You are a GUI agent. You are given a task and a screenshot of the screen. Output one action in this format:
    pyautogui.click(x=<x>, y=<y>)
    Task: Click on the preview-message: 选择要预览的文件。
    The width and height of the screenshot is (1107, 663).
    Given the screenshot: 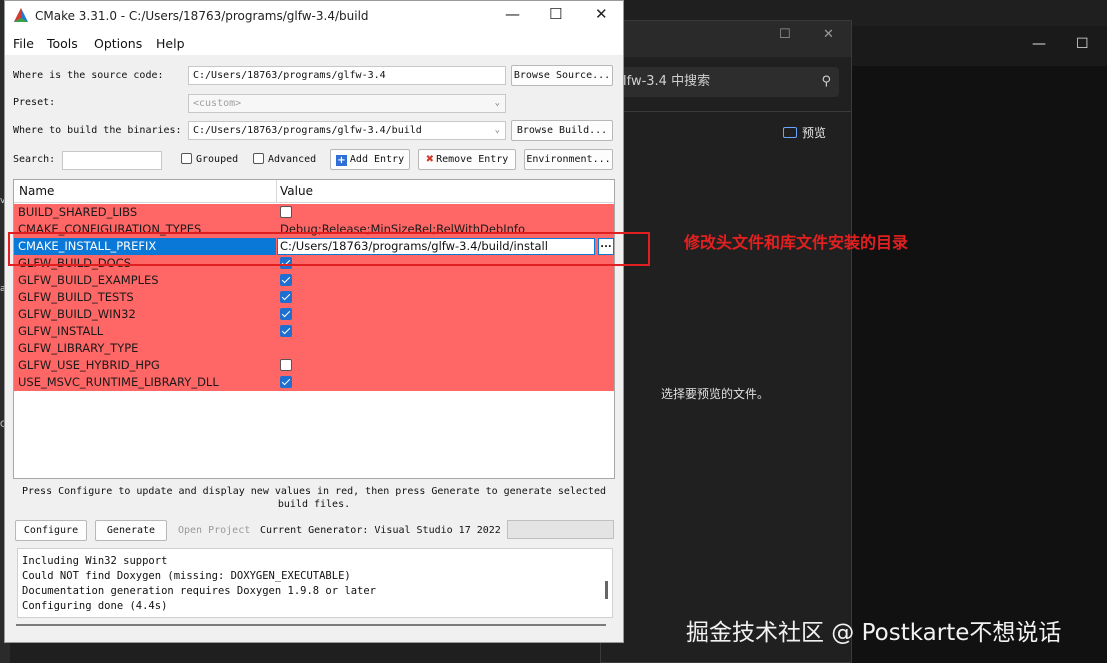 What is the action you would take?
    pyautogui.click(x=715, y=394)
    